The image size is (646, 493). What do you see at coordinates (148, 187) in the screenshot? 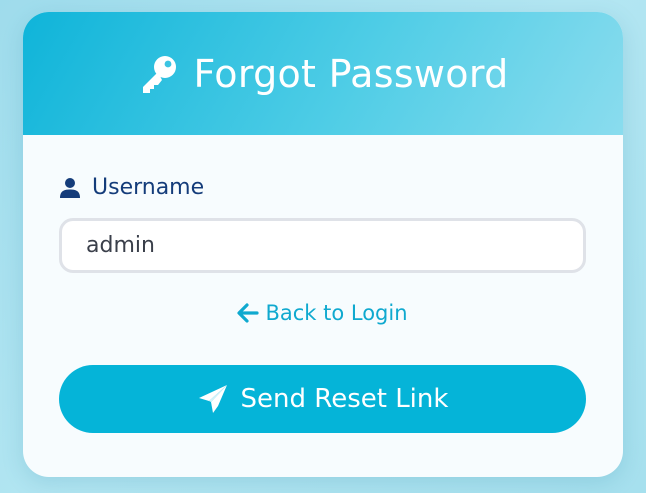
I see `username-label: Username` at bounding box center [148, 187].